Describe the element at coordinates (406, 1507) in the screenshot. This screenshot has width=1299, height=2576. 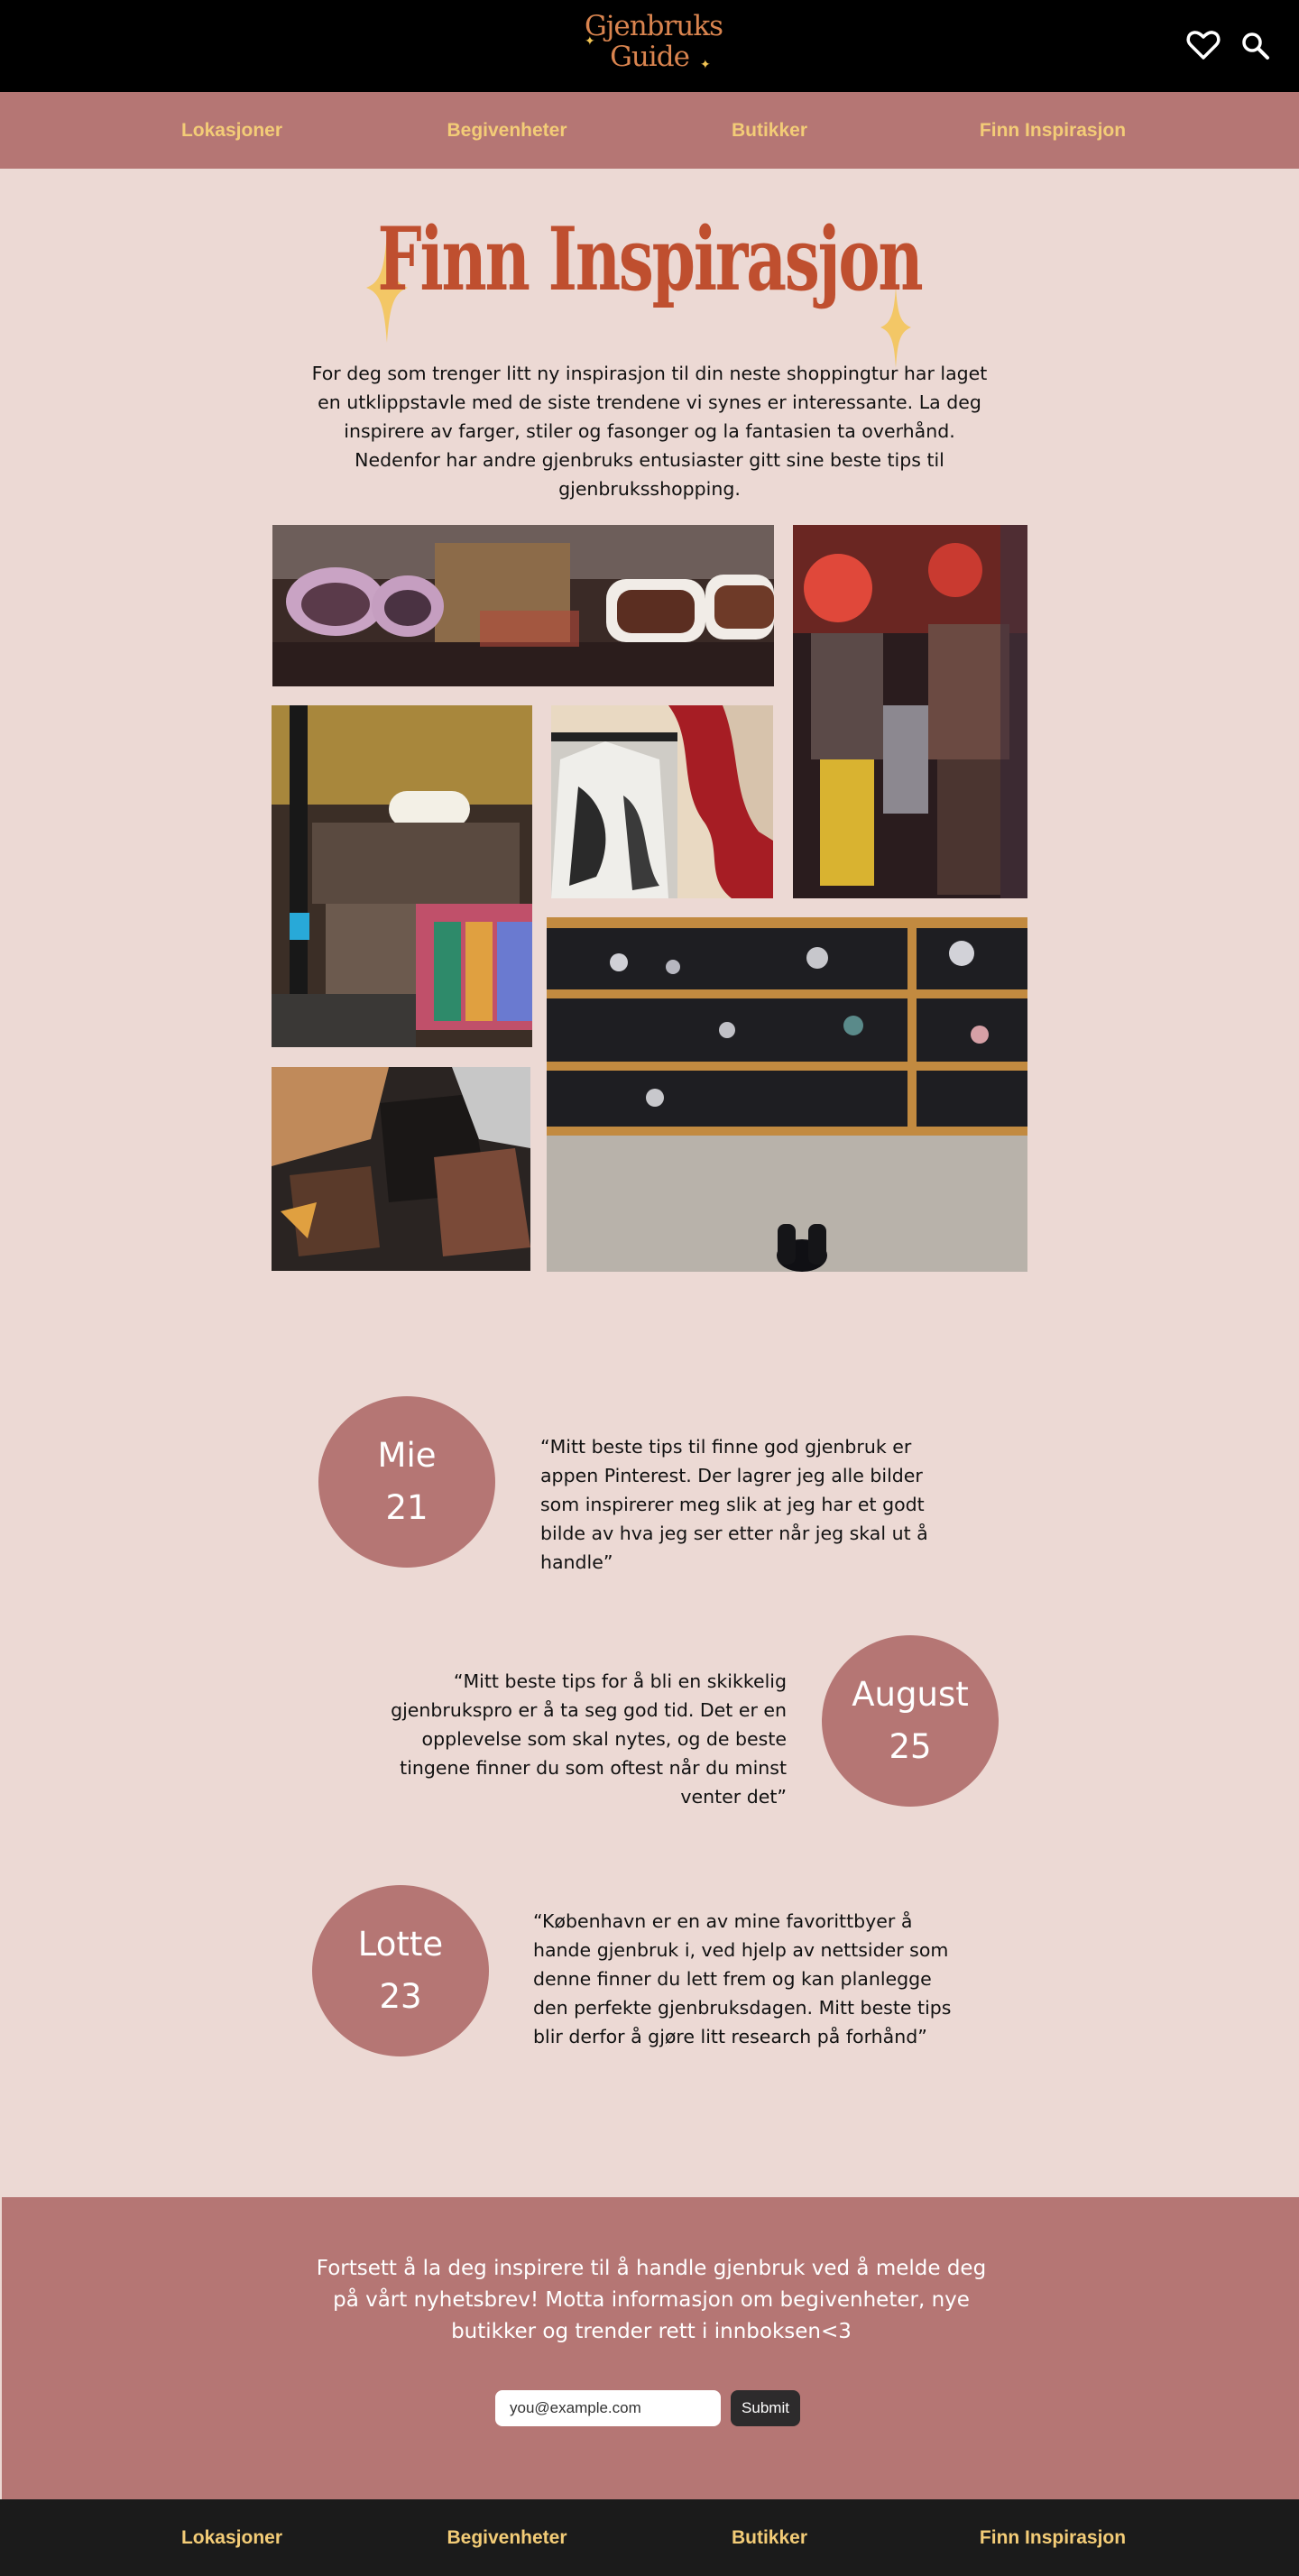
I see `quote-age: 21` at that location.